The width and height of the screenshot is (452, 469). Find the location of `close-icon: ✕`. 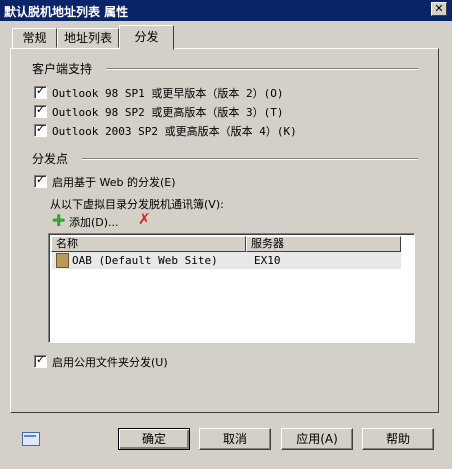

close-icon: ✕ is located at coordinates (439, 8).